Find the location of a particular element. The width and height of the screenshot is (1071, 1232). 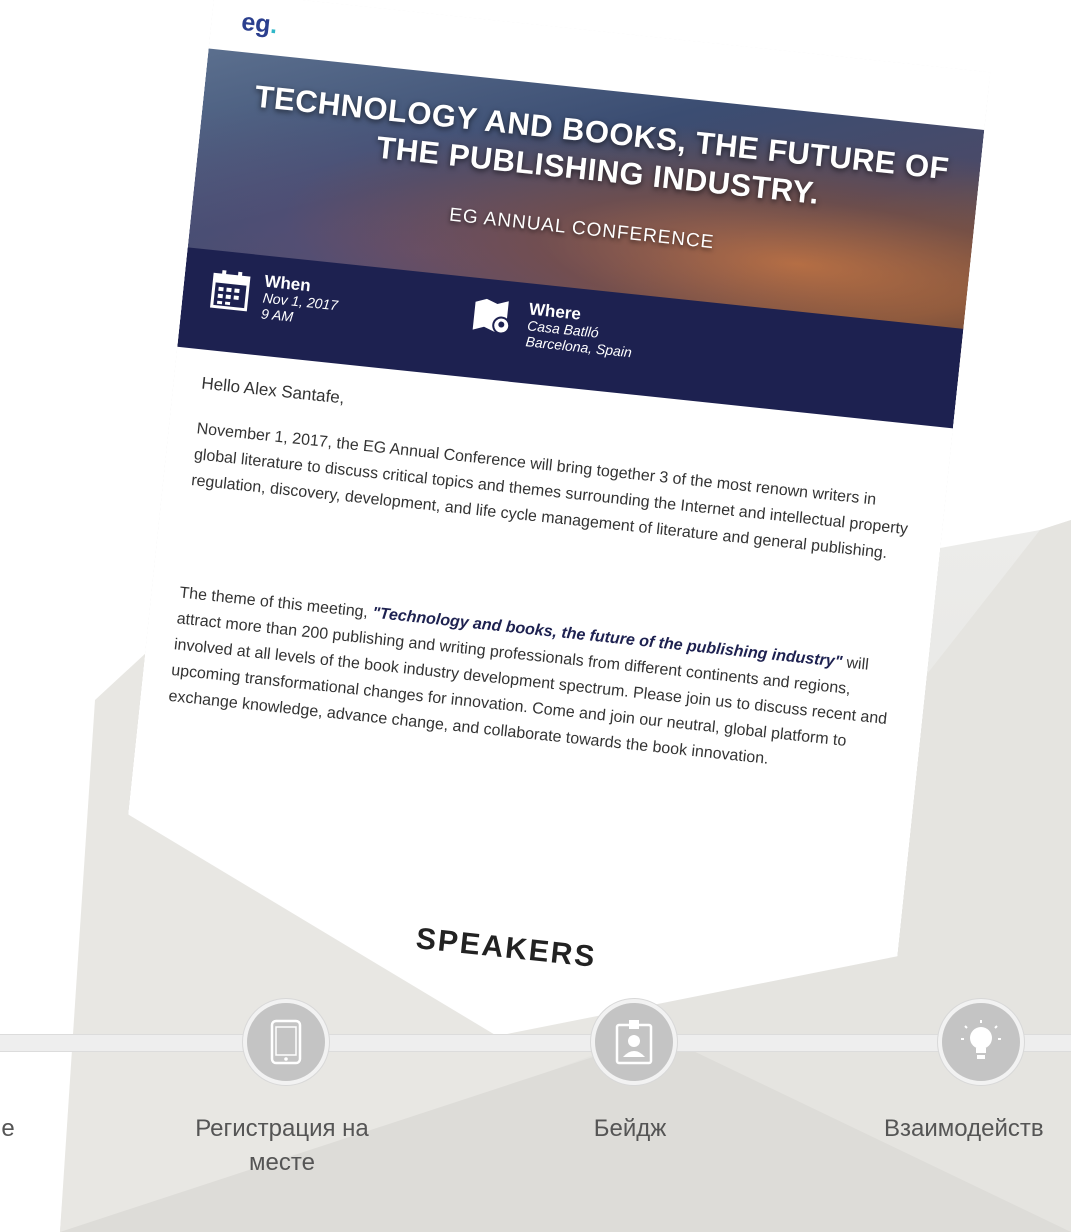

smartphone-icon is located at coordinates (286, 1042).